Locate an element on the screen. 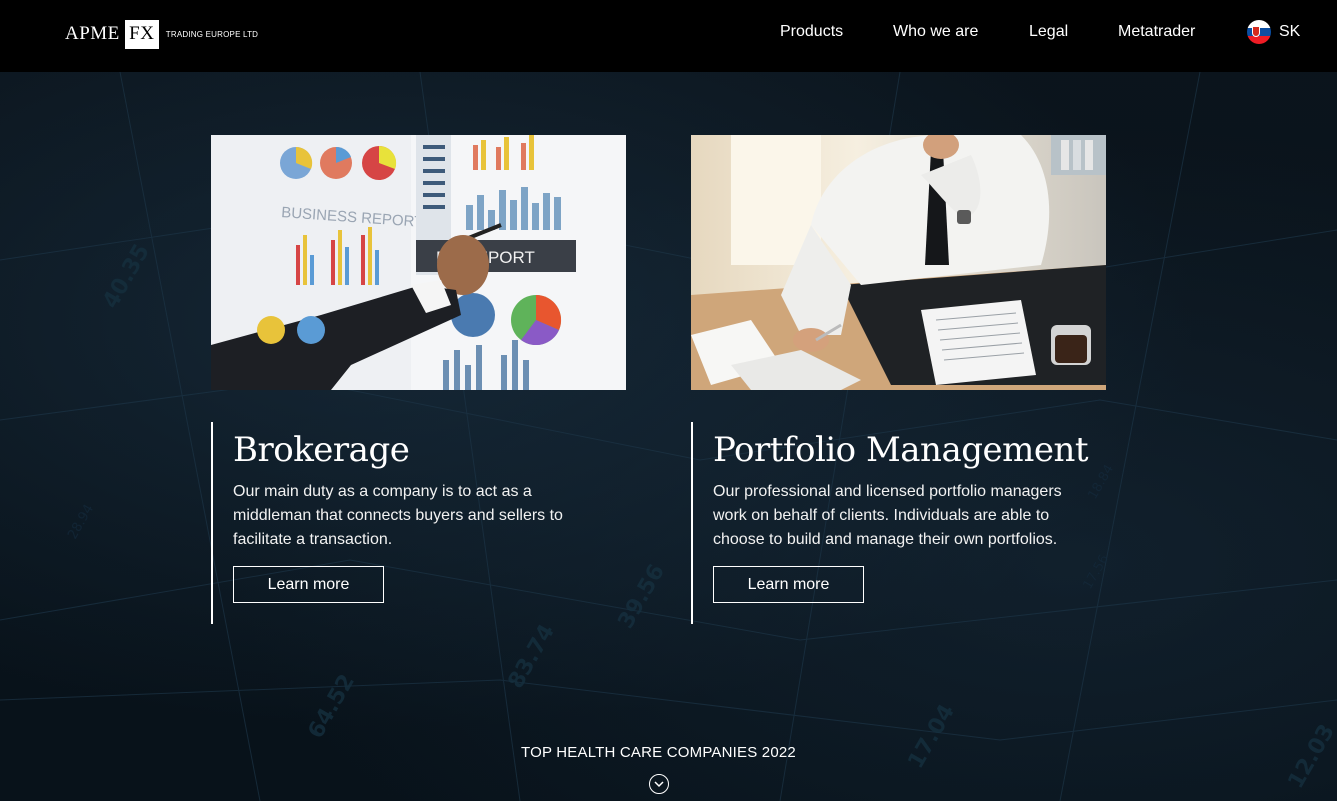 The width and height of the screenshot is (1337, 801). svg-text: 17.04 is located at coordinates (932, 736).